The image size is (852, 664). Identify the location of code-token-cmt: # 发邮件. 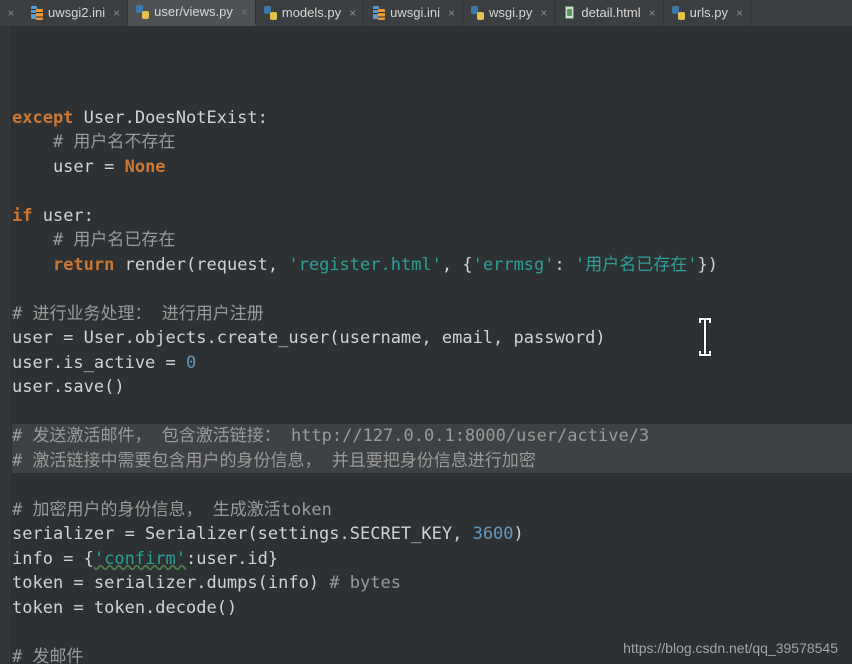
(48, 655).